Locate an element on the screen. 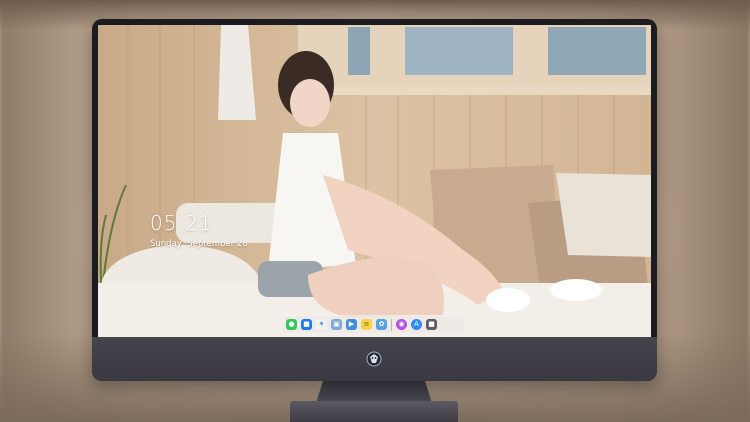  lock-screen-date: Sunday, September 28 is located at coordinates (199, 244).